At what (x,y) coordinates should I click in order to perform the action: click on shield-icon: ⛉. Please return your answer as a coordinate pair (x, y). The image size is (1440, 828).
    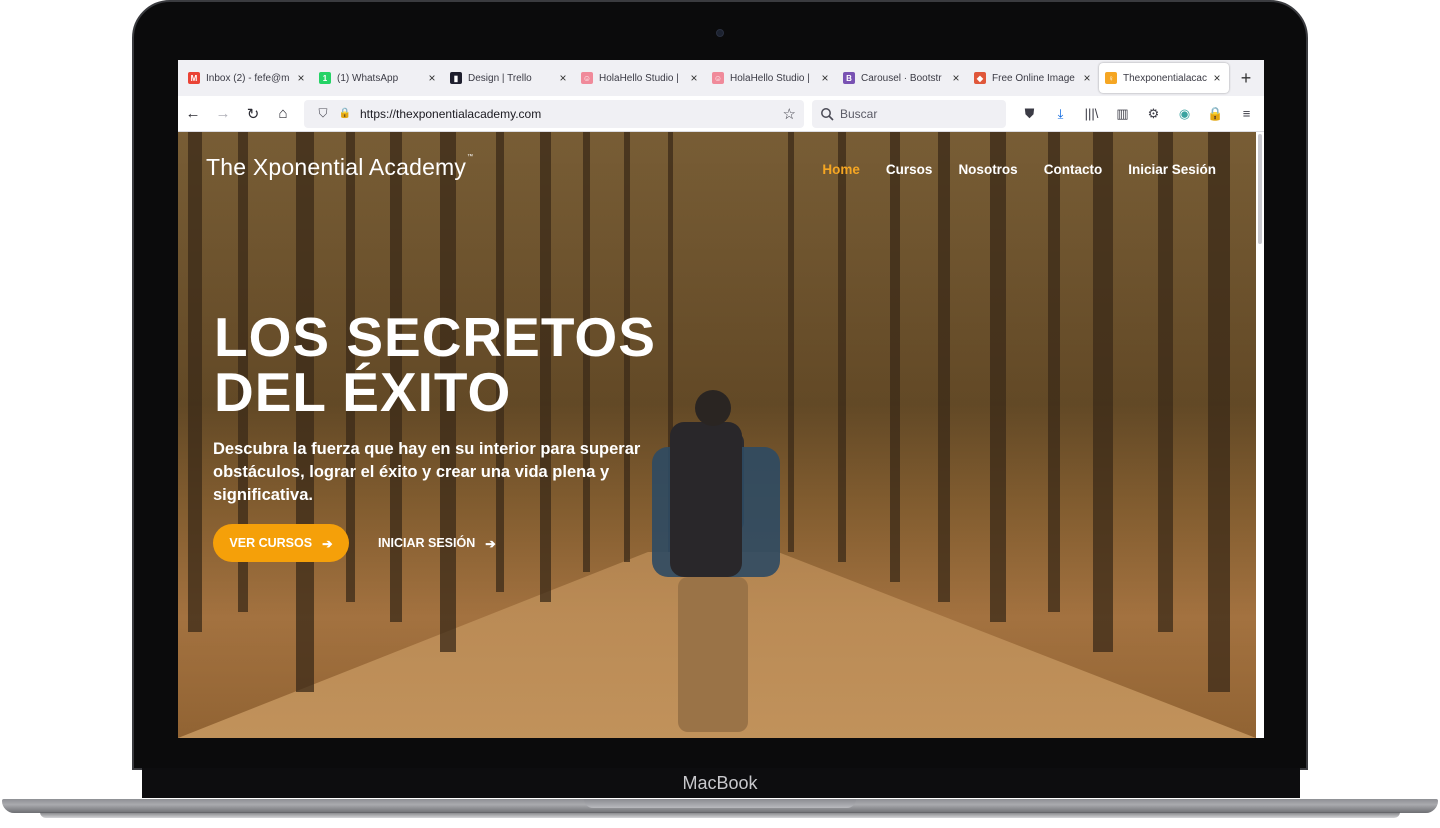
    Looking at the image, I should click on (323, 113).